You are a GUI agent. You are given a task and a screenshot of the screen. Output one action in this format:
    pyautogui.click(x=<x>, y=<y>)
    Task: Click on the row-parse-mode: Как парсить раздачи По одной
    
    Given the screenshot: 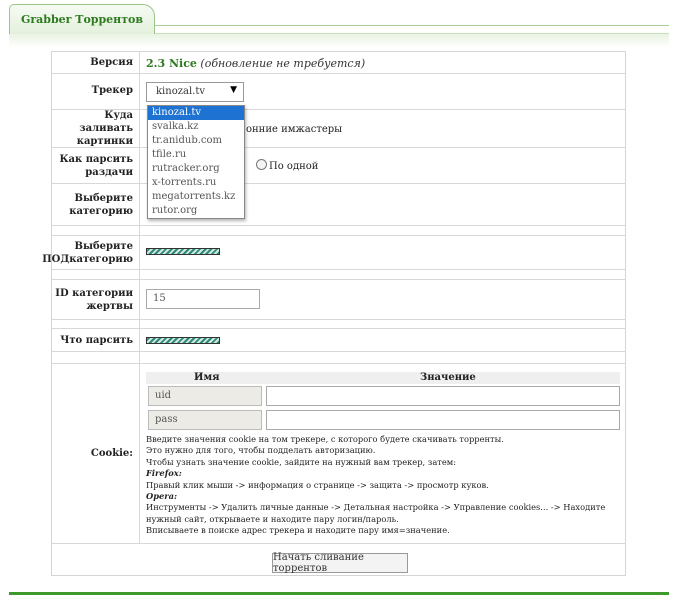 What is the action you would take?
    pyautogui.click(x=338, y=166)
    